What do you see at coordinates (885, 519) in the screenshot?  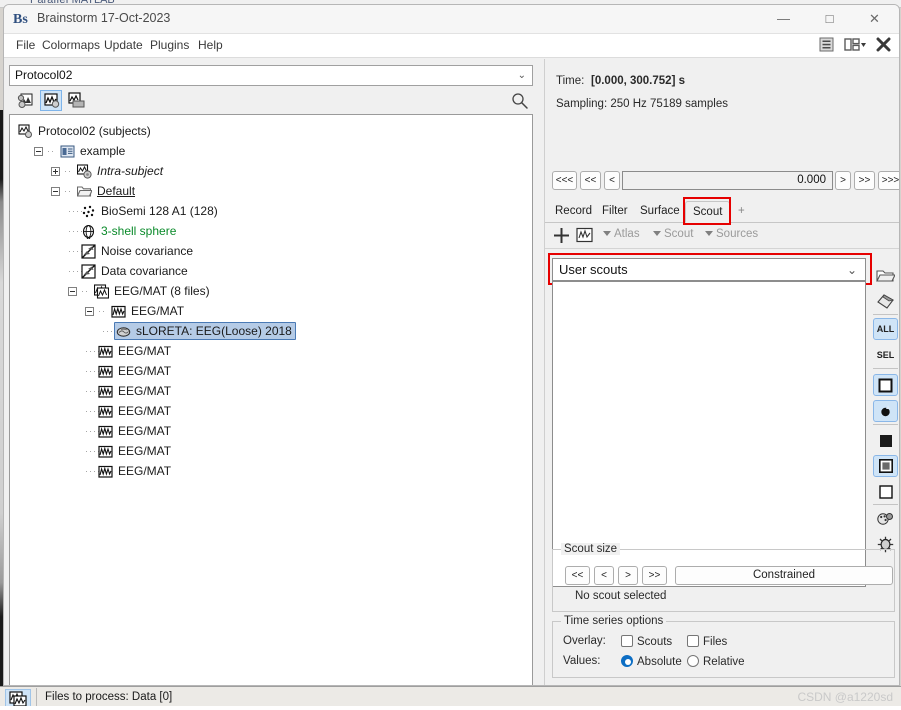 I see `scout-colors-icon` at bounding box center [885, 519].